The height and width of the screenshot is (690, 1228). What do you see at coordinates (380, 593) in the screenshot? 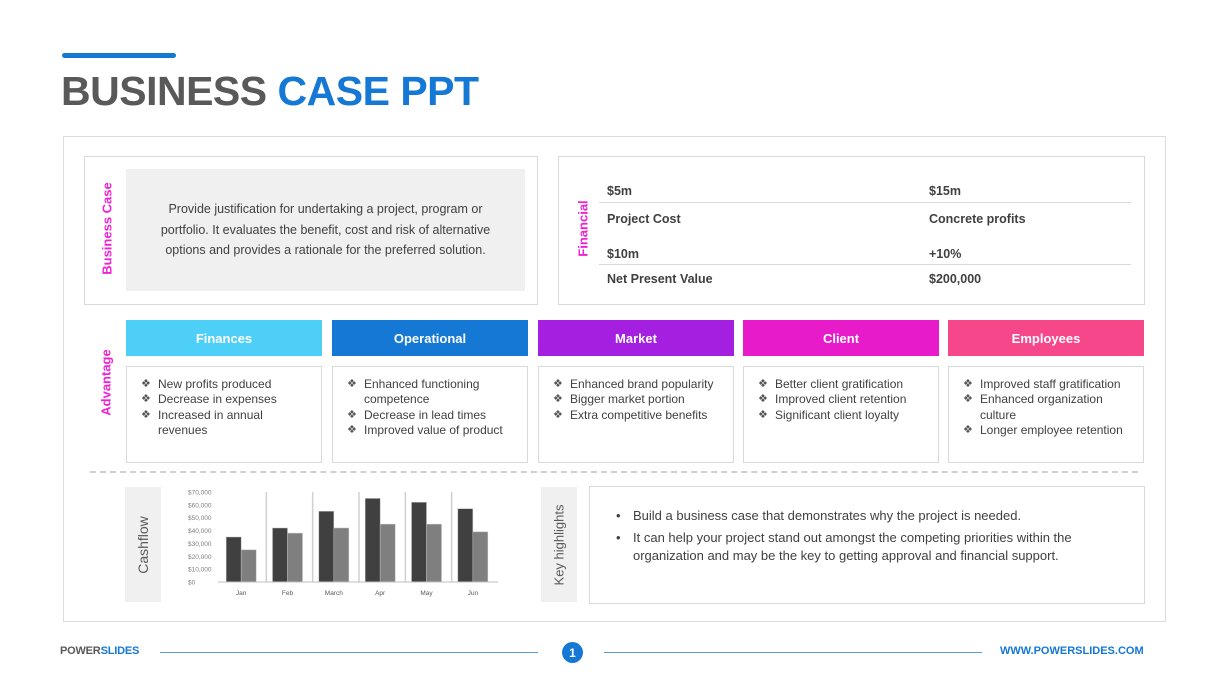
I see `x-tick-label: Apr` at bounding box center [380, 593].